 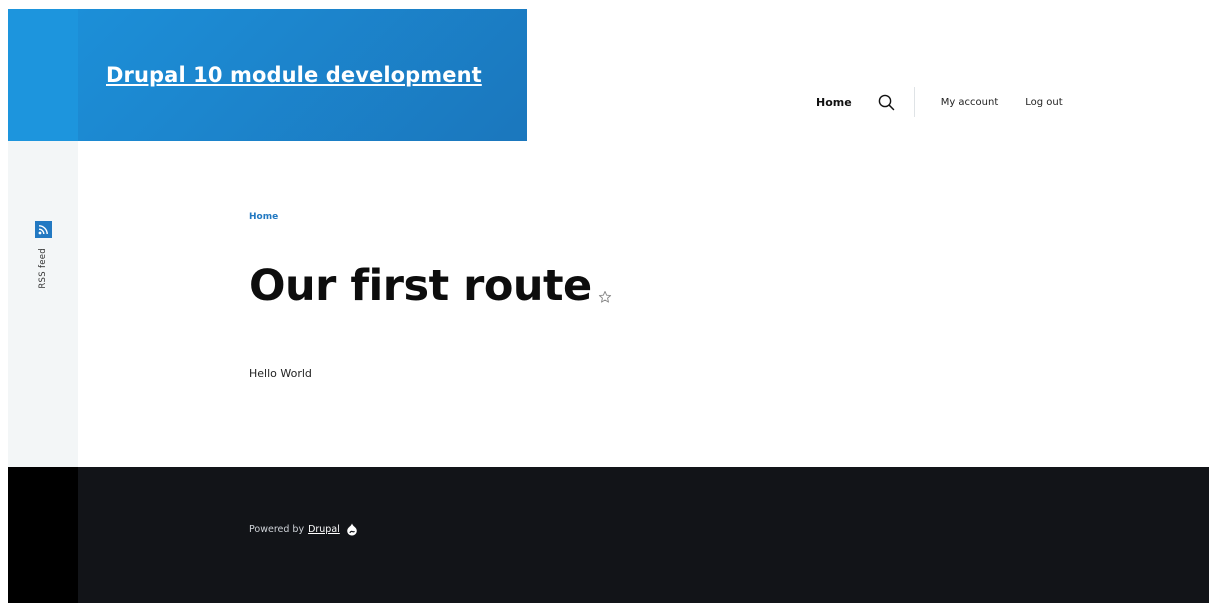 I want to click on rss-icon, so click(x=43, y=229).